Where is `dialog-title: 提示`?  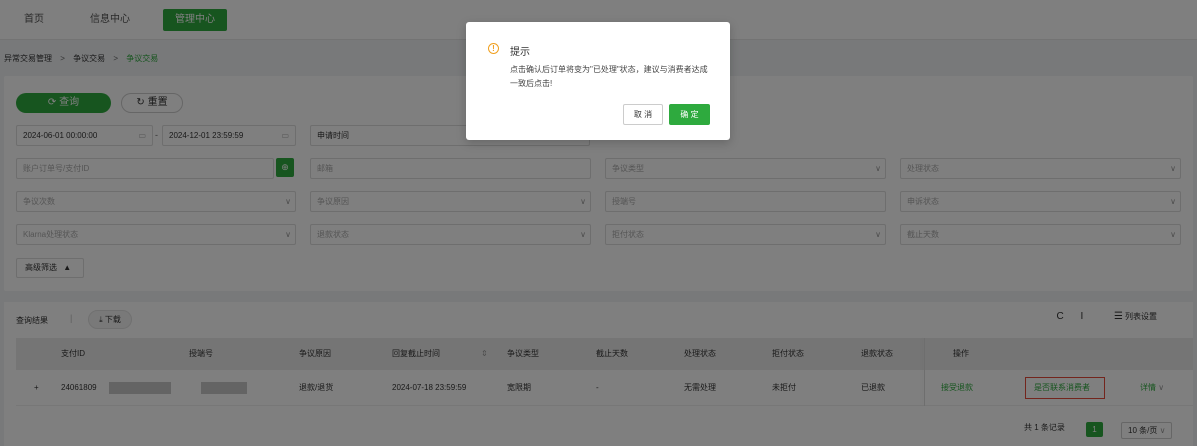
dialog-title: 提示 is located at coordinates (520, 52).